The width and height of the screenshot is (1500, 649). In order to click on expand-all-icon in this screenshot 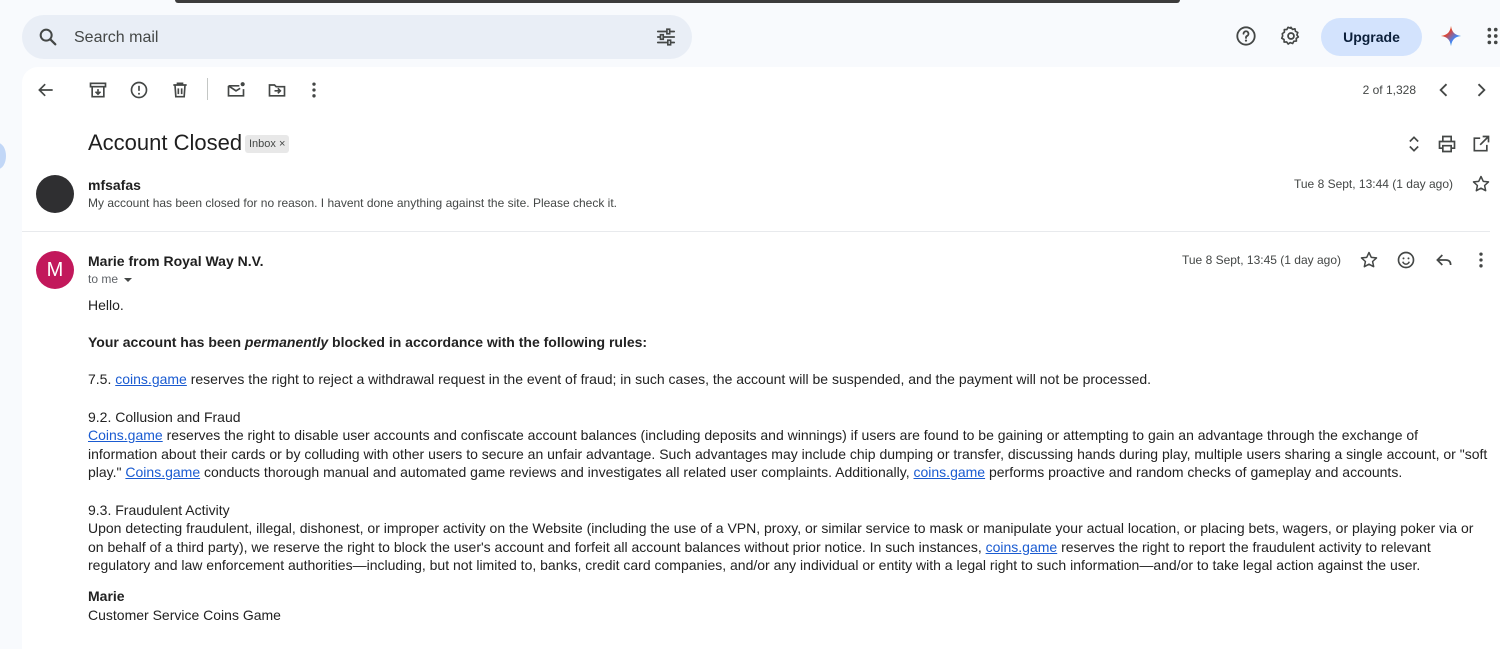, I will do `click(1414, 144)`.